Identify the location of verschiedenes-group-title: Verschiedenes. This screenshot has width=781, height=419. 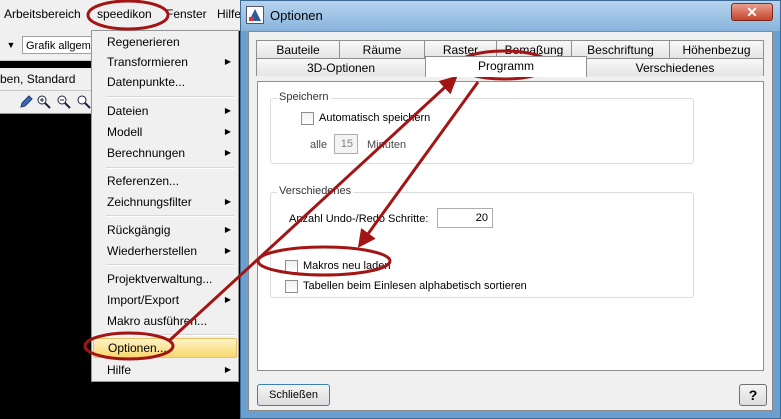
(315, 191).